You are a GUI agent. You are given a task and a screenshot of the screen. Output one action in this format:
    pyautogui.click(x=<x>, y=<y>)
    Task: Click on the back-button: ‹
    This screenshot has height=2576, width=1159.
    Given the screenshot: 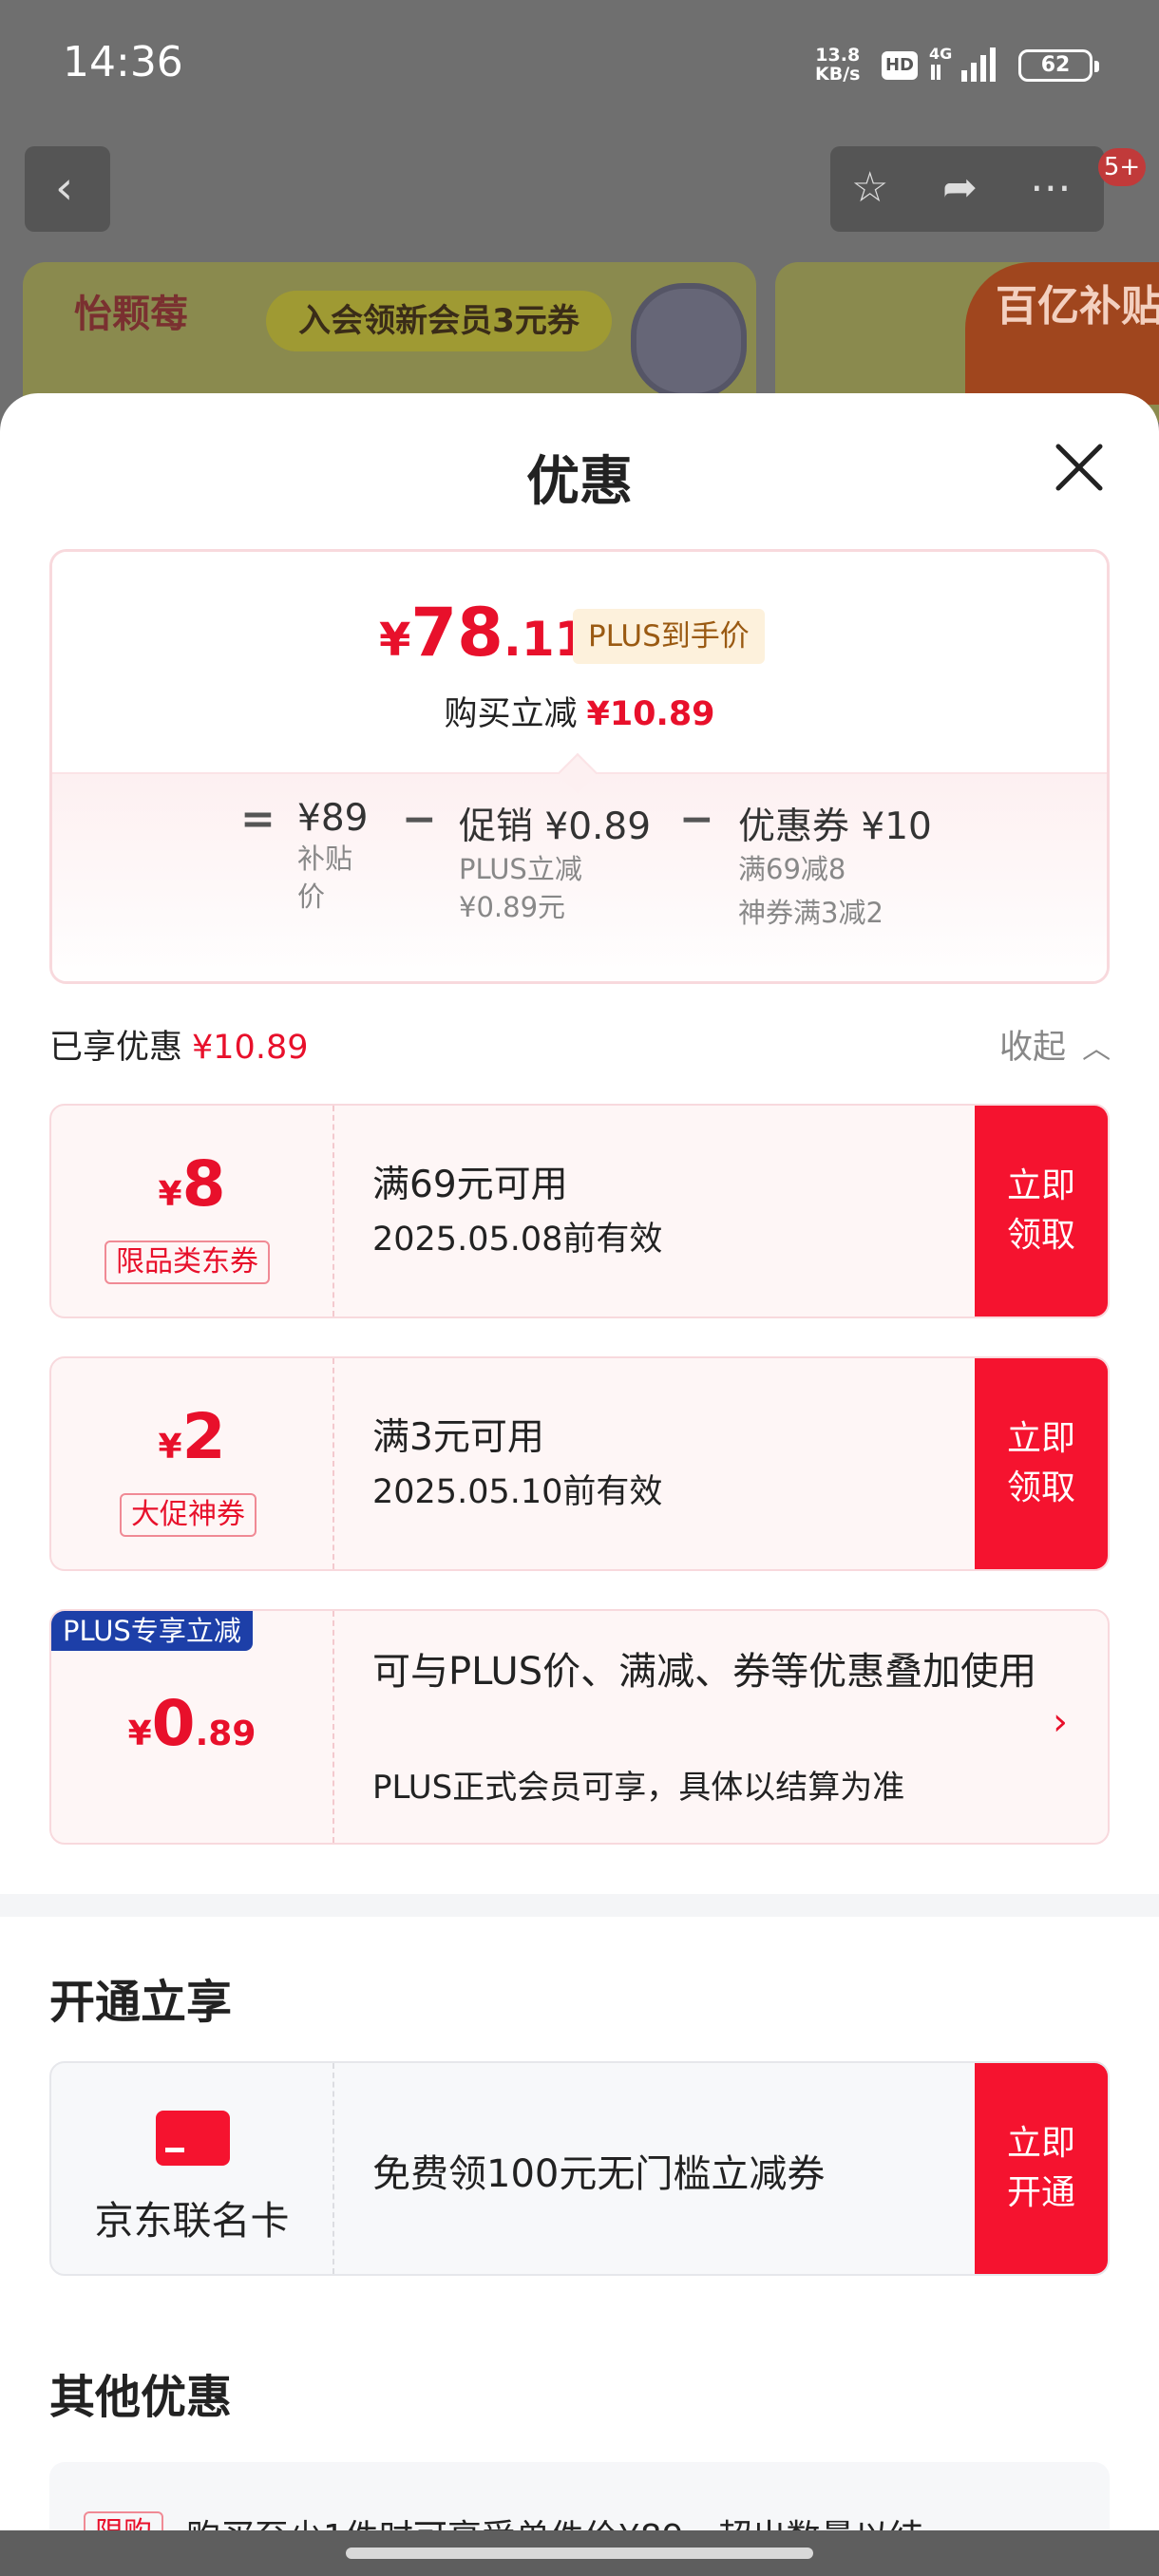 What is the action you would take?
    pyautogui.click(x=67, y=189)
    